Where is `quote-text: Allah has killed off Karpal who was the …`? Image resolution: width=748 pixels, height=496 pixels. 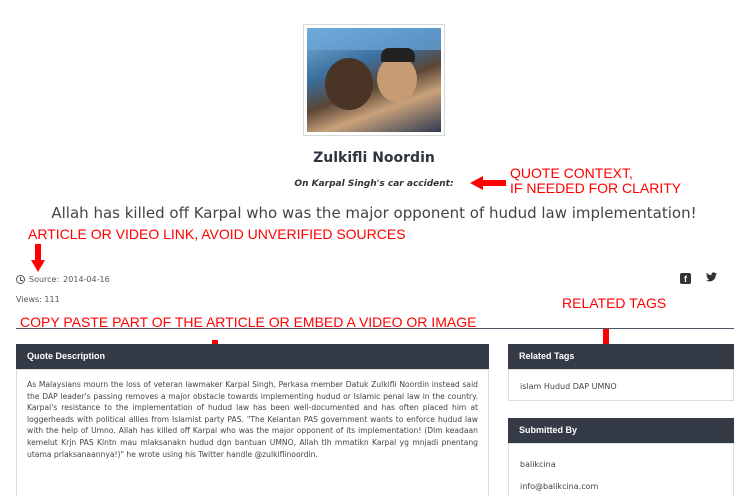
quote-text: Allah has killed off Karpal who was the … is located at coordinates (374, 213).